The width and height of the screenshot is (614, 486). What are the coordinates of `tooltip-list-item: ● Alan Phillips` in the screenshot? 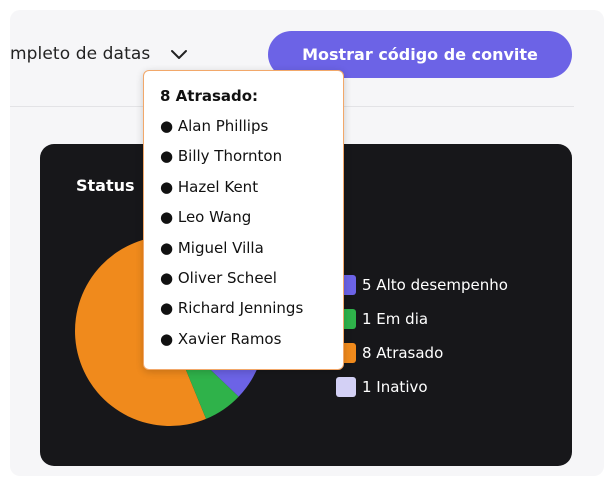 It's located at (214, 126).